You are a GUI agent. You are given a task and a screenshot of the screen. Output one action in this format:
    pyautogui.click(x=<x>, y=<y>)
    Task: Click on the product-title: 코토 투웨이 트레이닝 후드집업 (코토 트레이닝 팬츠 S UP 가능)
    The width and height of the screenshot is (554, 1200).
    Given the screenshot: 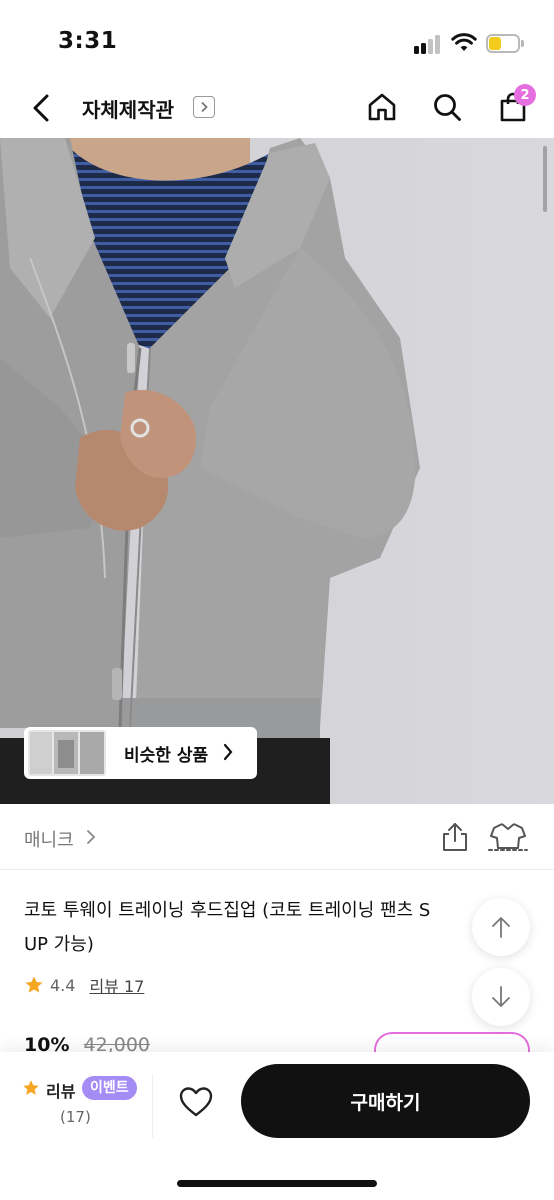 What is the action you would take?
    pyautogui.click(x=274, y=928)
    